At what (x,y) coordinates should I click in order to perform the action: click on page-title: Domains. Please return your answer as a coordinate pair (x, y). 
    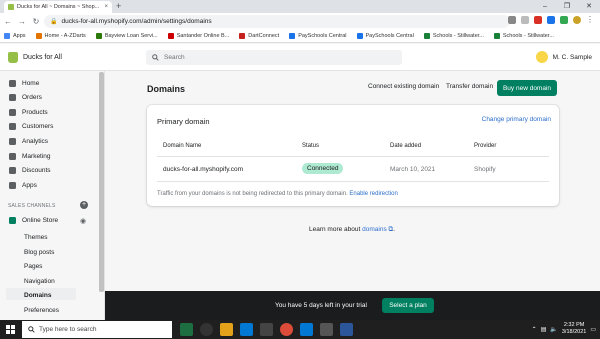
    Looking at the image, I should click on (166, 89).